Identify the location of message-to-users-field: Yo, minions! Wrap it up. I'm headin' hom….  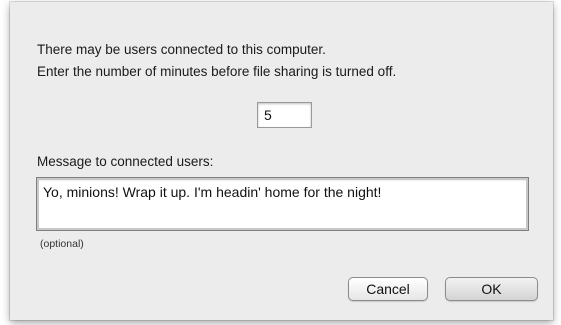
(282, 204).